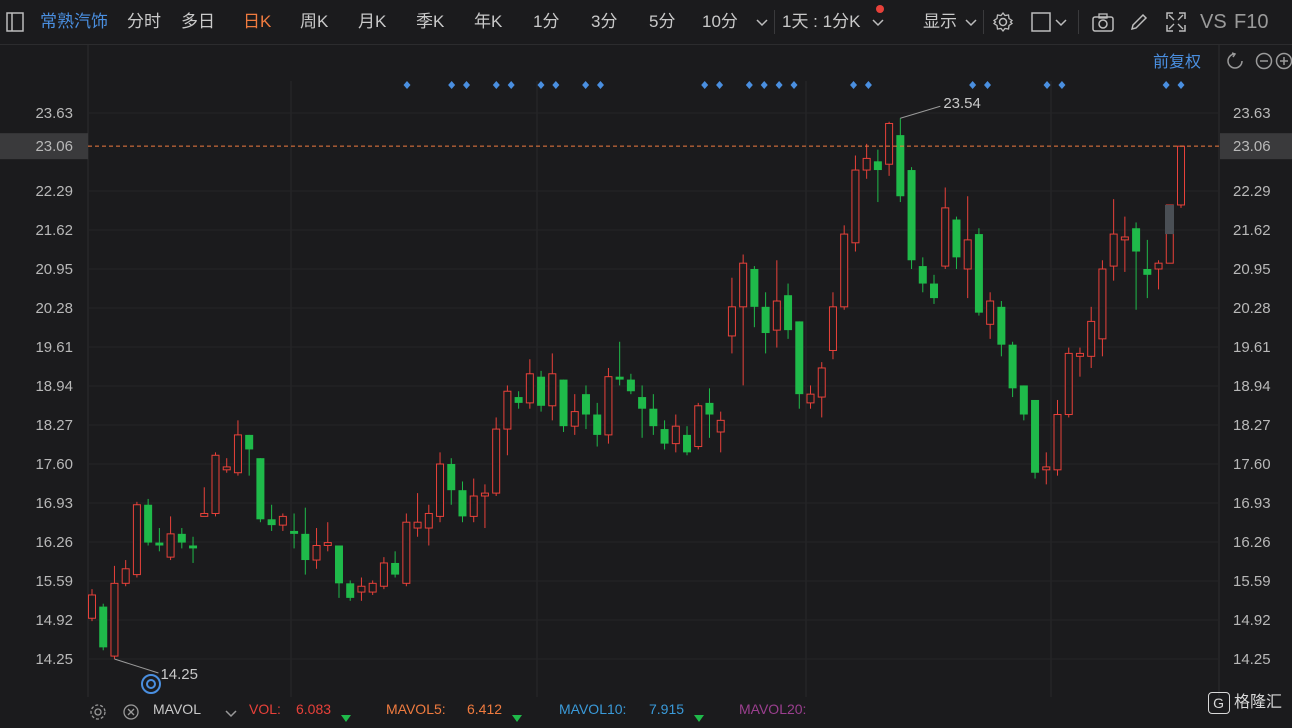 The image size is (1292, 728). I want to click on mavol10-label: MAVOL10:, so click(593, 709).